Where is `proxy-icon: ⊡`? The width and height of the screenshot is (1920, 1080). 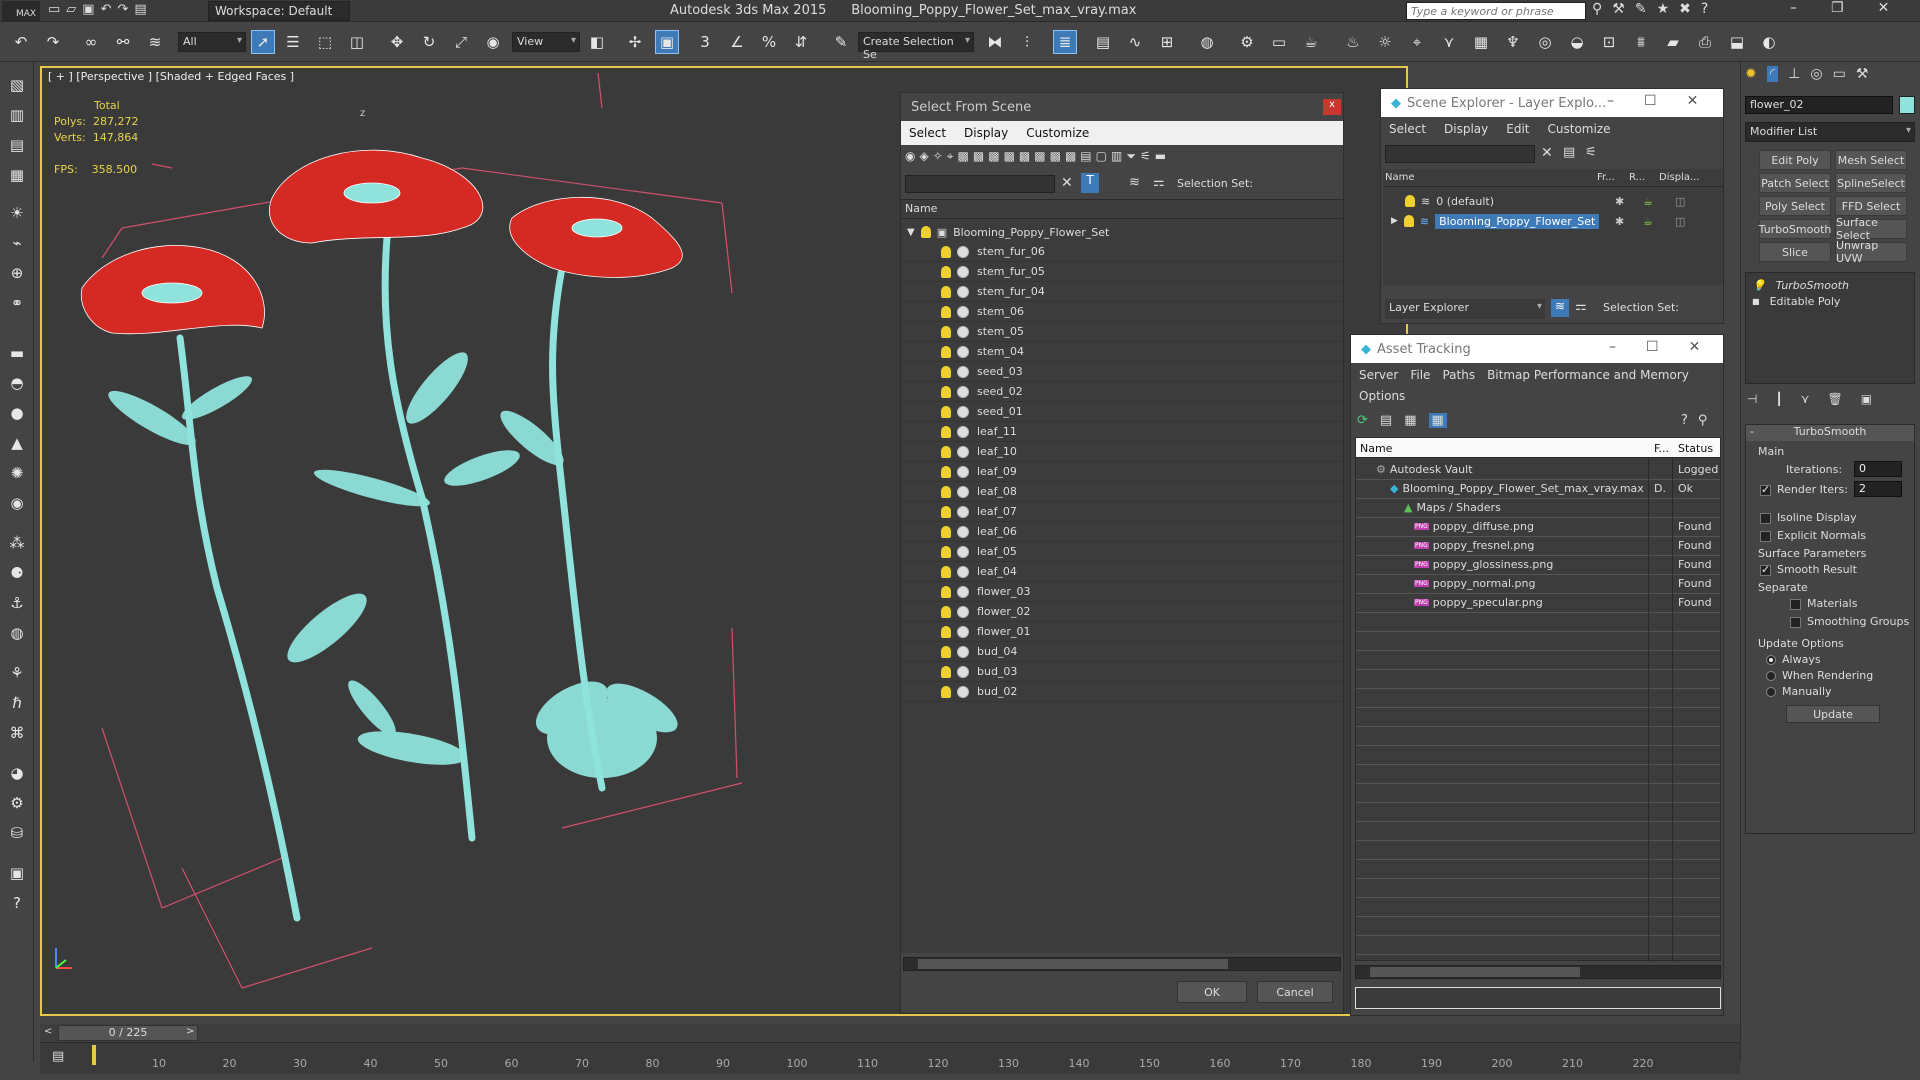 proxy-icon: ⊡ is located at coordinates (1609, 42).